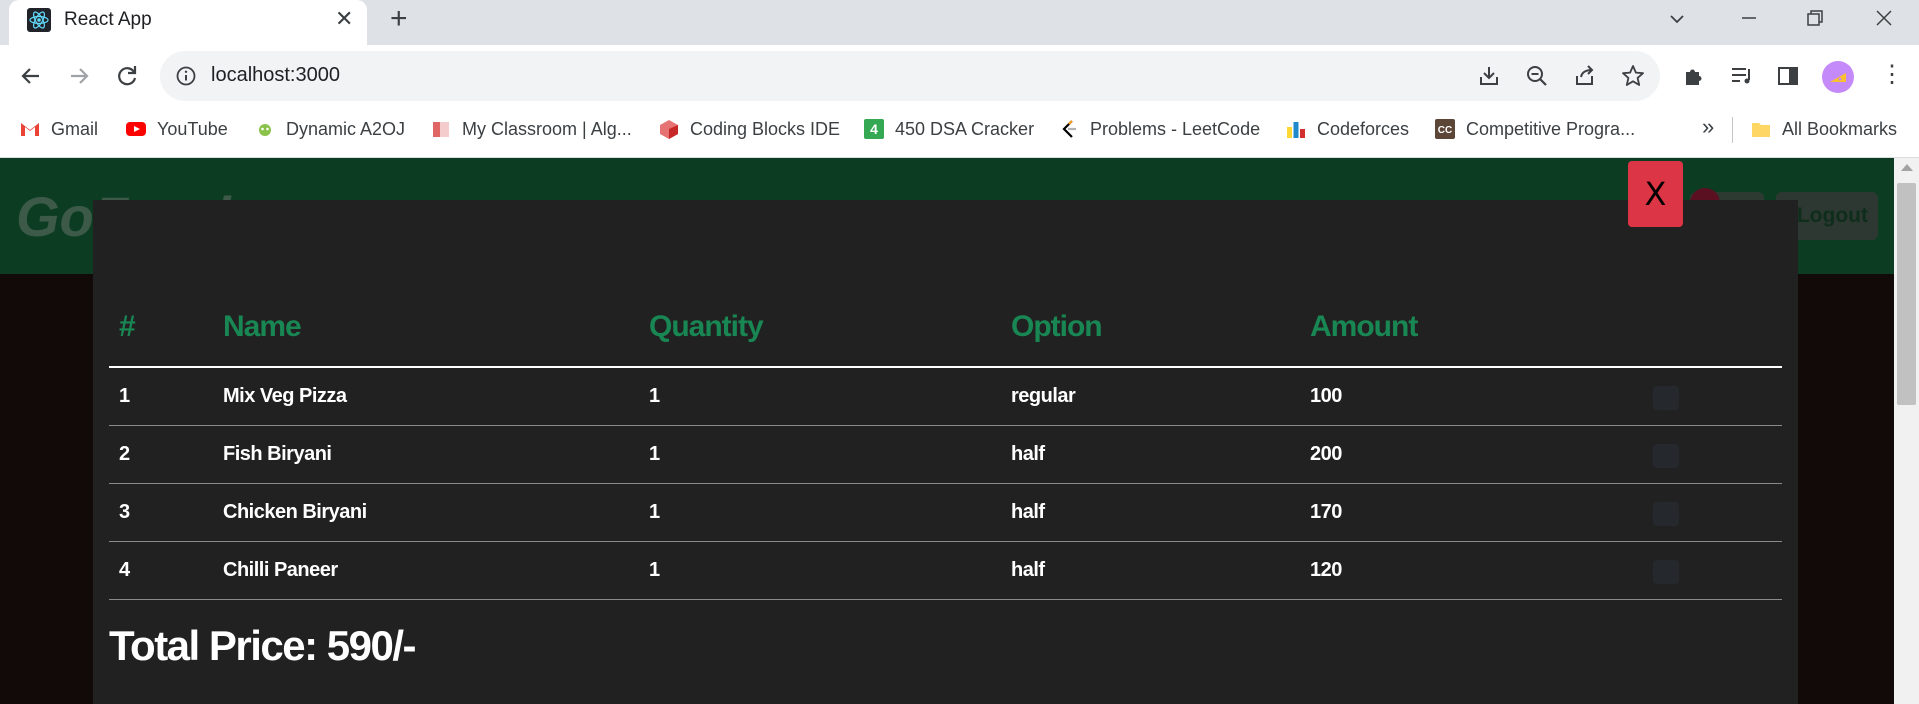 Image resolution: width=1919 pixels, height=704 pixels. I want to click on bookmark-codeforces: Codeforces, so click(1347, 129).